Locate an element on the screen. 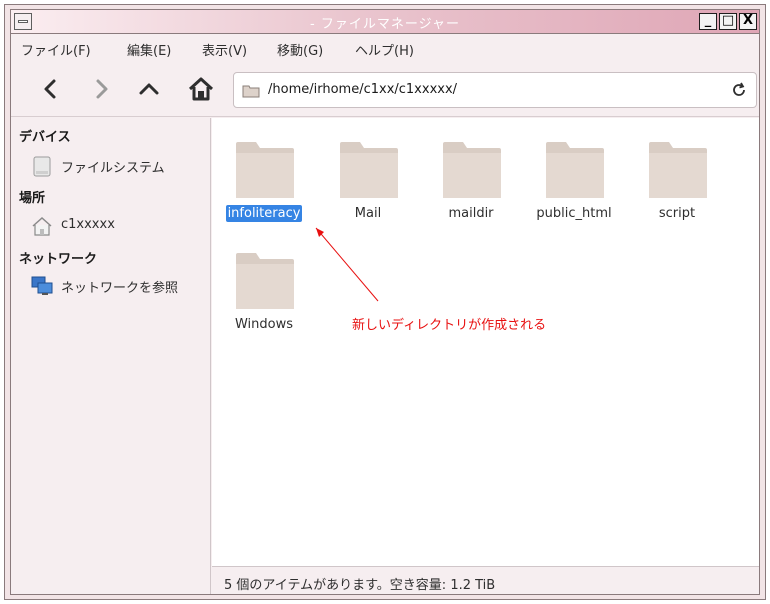 The image size is (770, 604). forward-button is located at coordinates (101, 89).